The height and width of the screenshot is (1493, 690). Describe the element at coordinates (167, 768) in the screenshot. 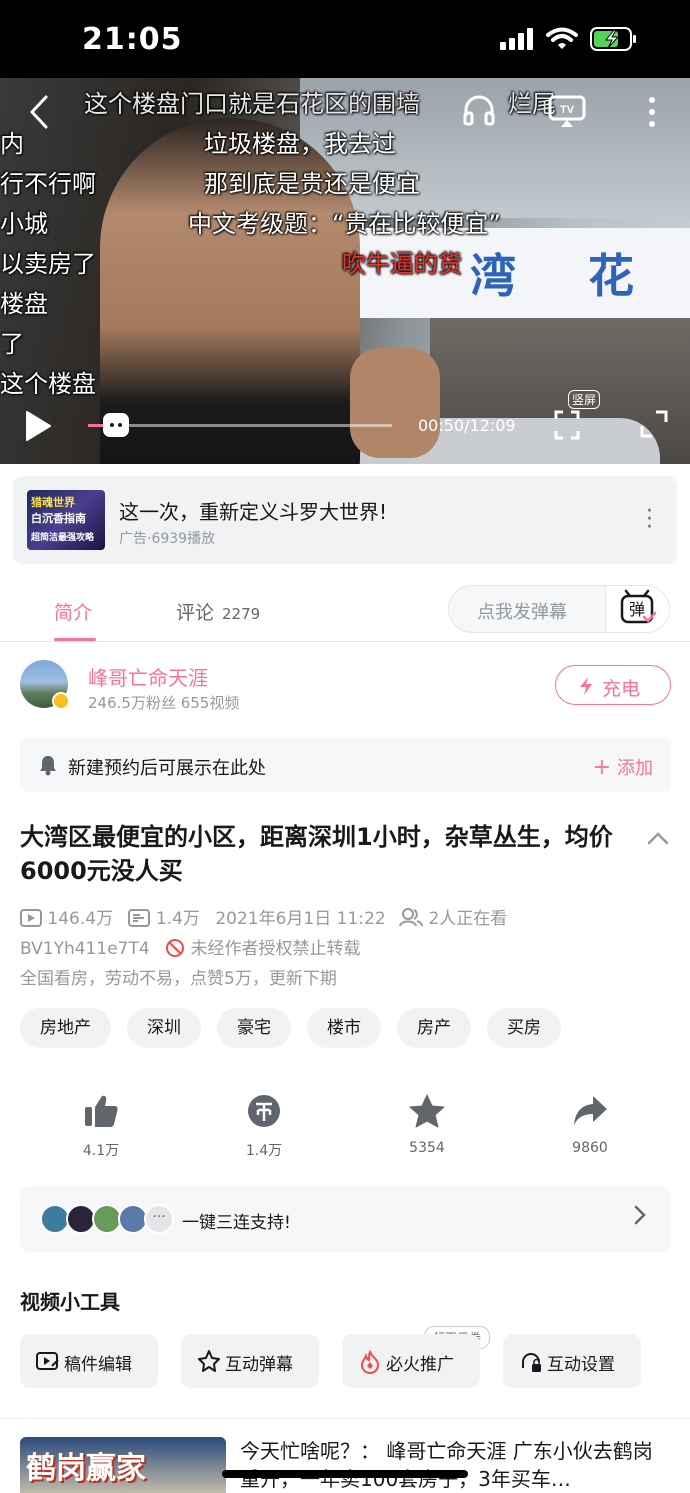

I see `reminder-text: 新建预约后可展示在此处` at that location.